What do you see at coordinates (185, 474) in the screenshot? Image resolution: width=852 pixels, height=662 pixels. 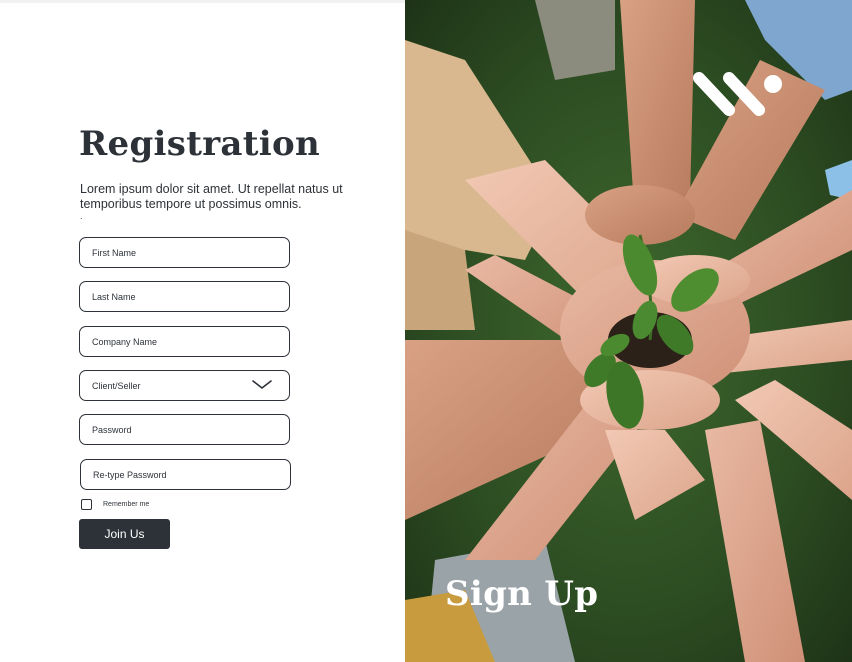 I see `retype-password-field: Re-type Password` at bounding box center [185, 474].